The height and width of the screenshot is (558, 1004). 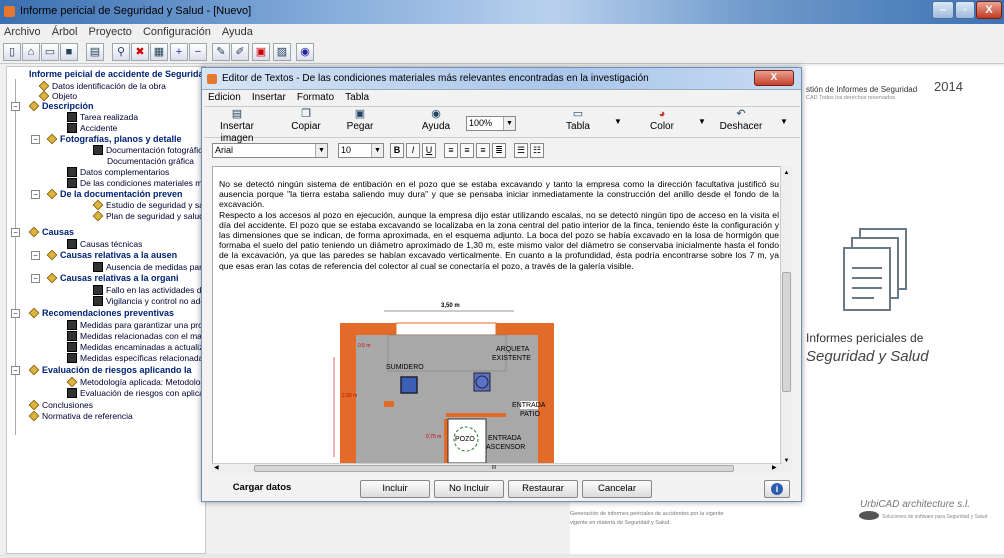 I want to click on tree-item: Evaluación de riesgos aplicando la, so click(x=110, y=370).